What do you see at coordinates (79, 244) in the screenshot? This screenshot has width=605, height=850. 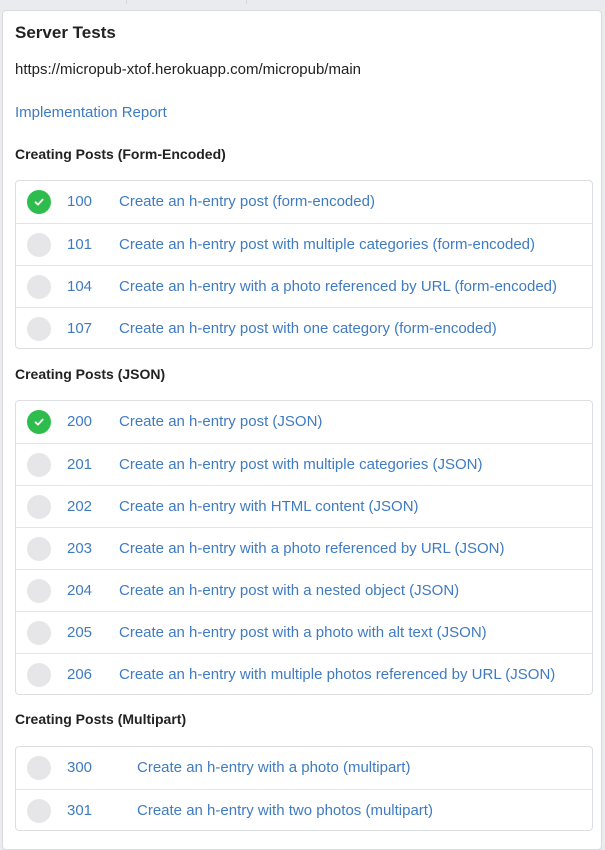 I see `test-number: 101` at bounding box center [79, 244].